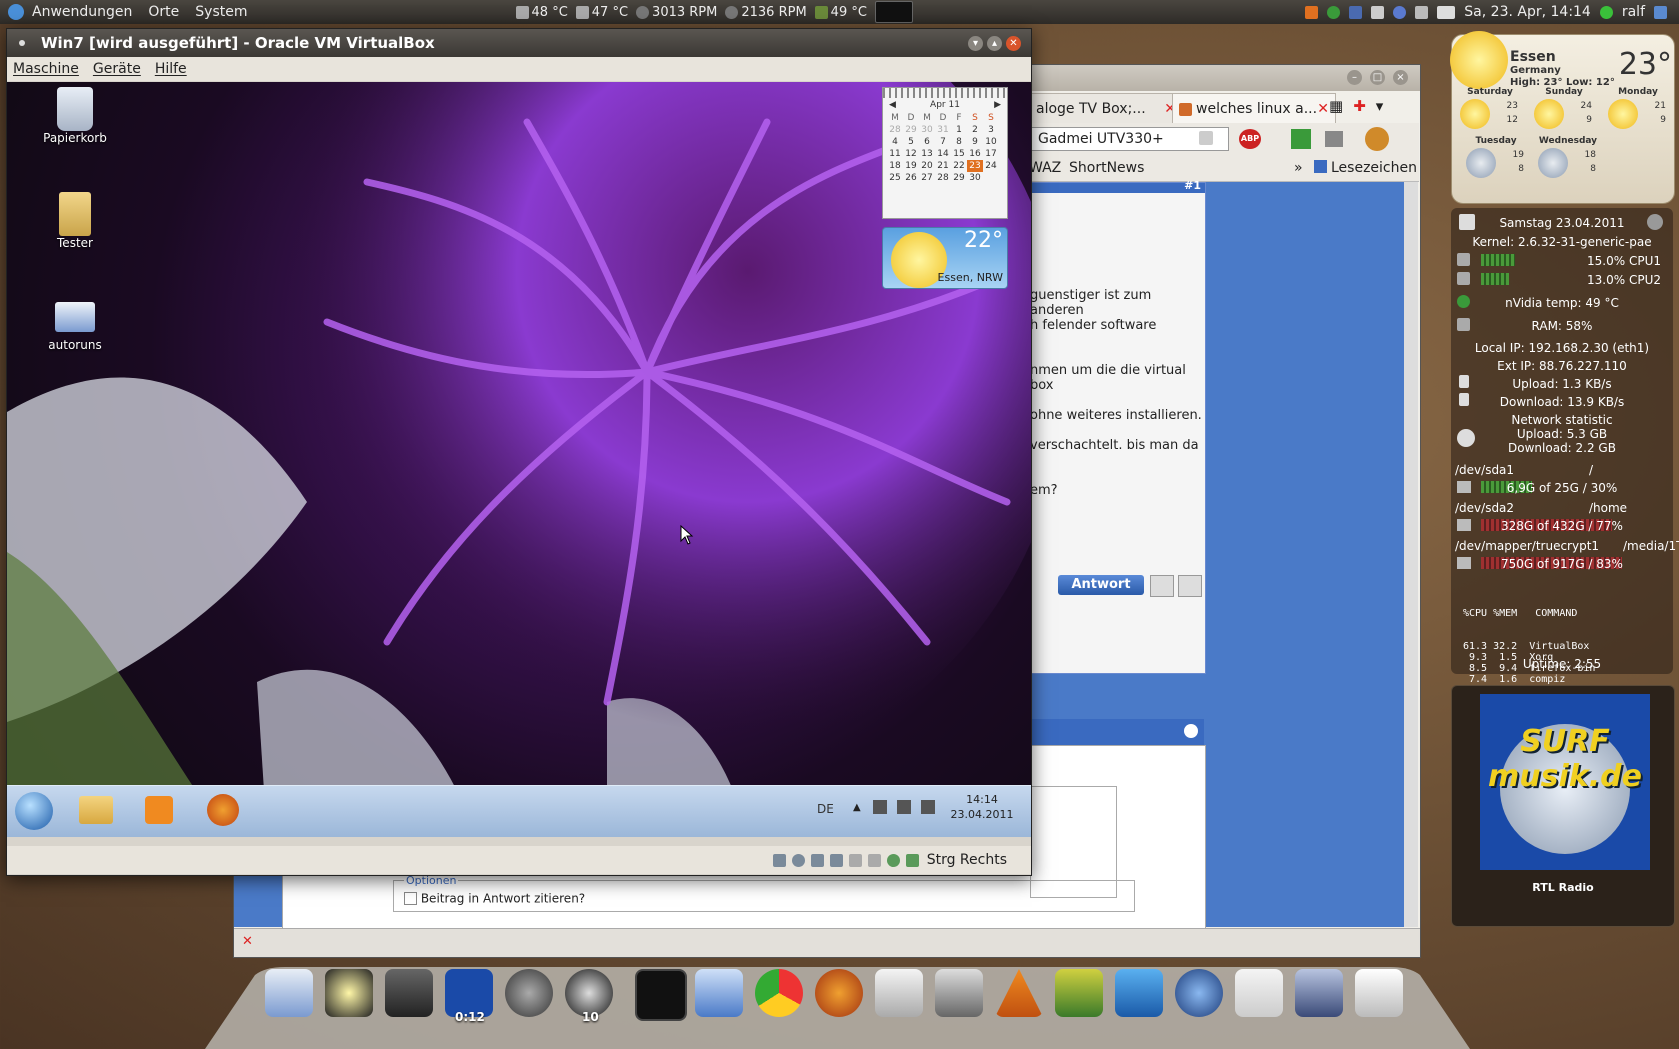  Describe the element at coordinates (1206, 138) in the screenshot. I see `search-icon` at that location.